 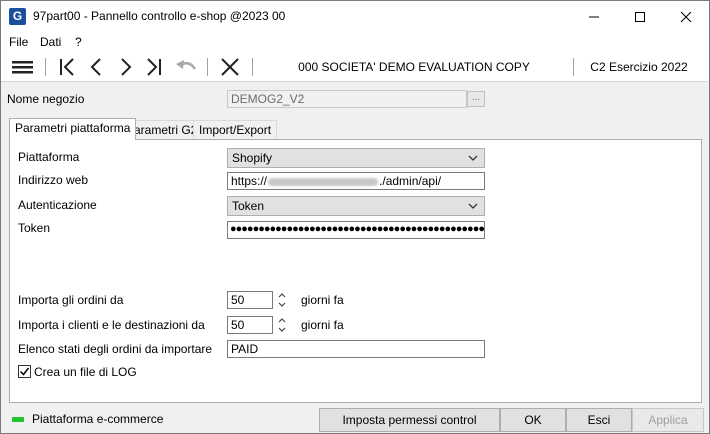 I want to click on set-permissions-button: Imposta permessi control, so click(x=409, y=420).